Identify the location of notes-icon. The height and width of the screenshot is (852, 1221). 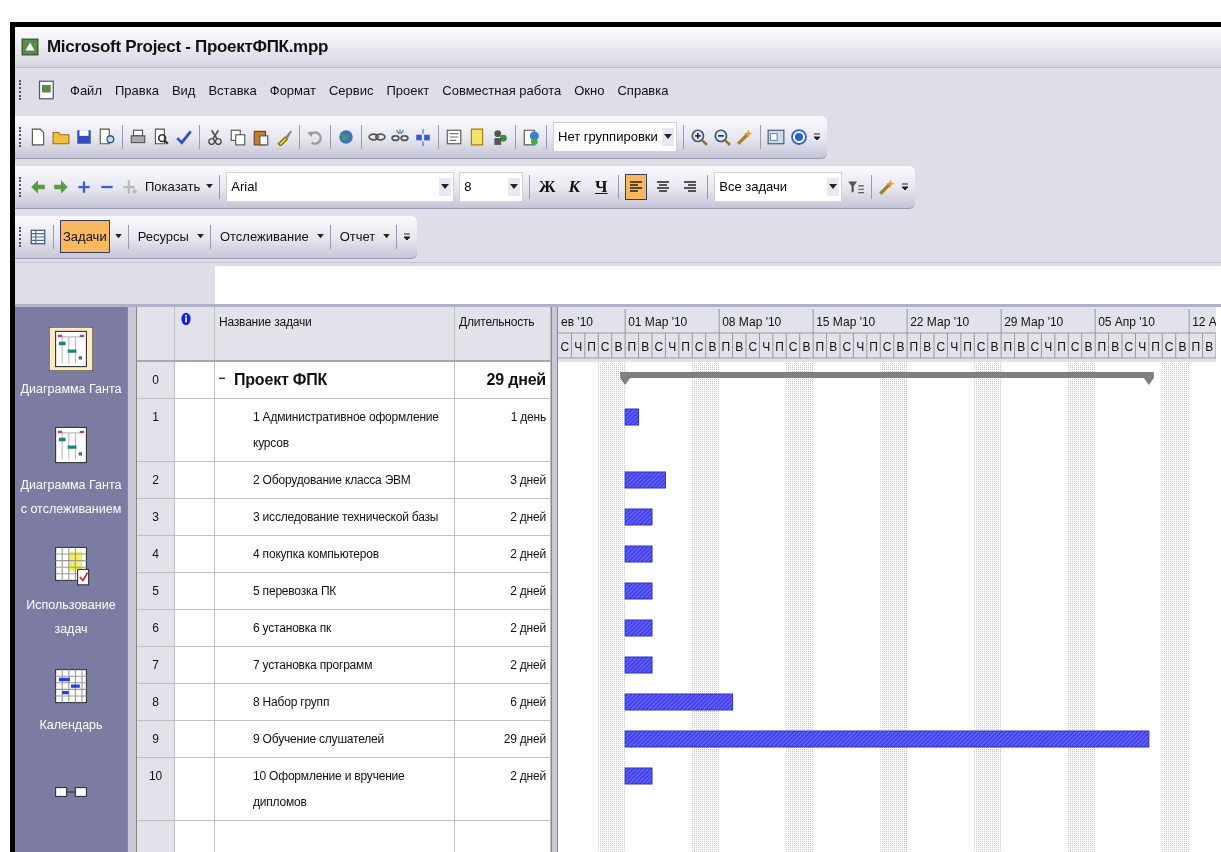
(454, 136).